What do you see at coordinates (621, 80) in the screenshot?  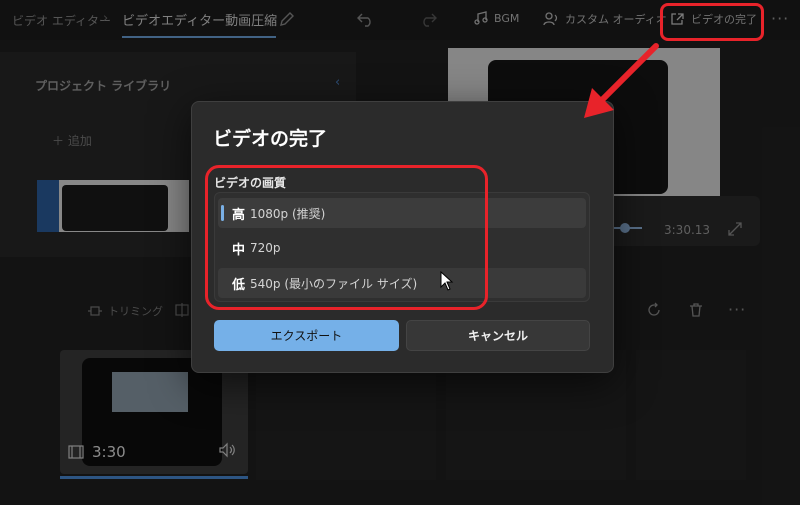 I see `annotation-arrow` at bounding box center [621, 80].